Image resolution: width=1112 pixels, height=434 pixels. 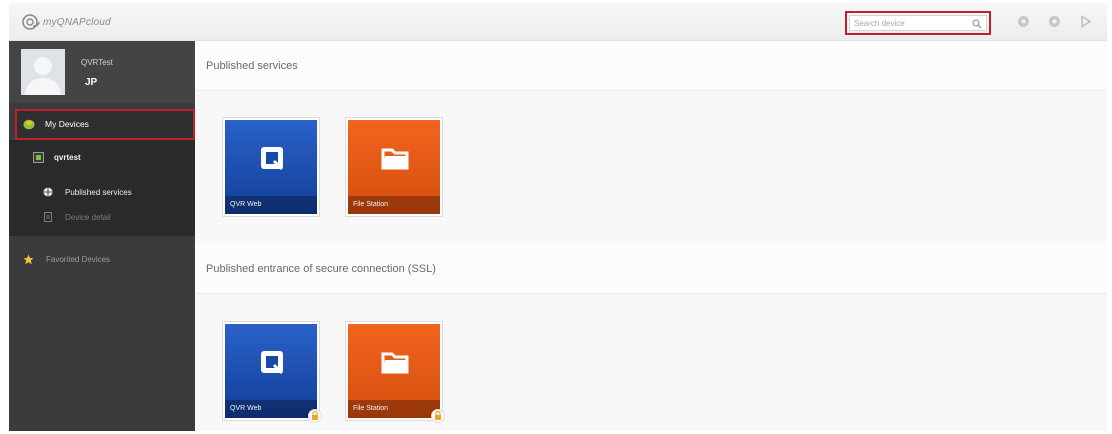 I want to click on help-icon, so click(x=1023, y=21).